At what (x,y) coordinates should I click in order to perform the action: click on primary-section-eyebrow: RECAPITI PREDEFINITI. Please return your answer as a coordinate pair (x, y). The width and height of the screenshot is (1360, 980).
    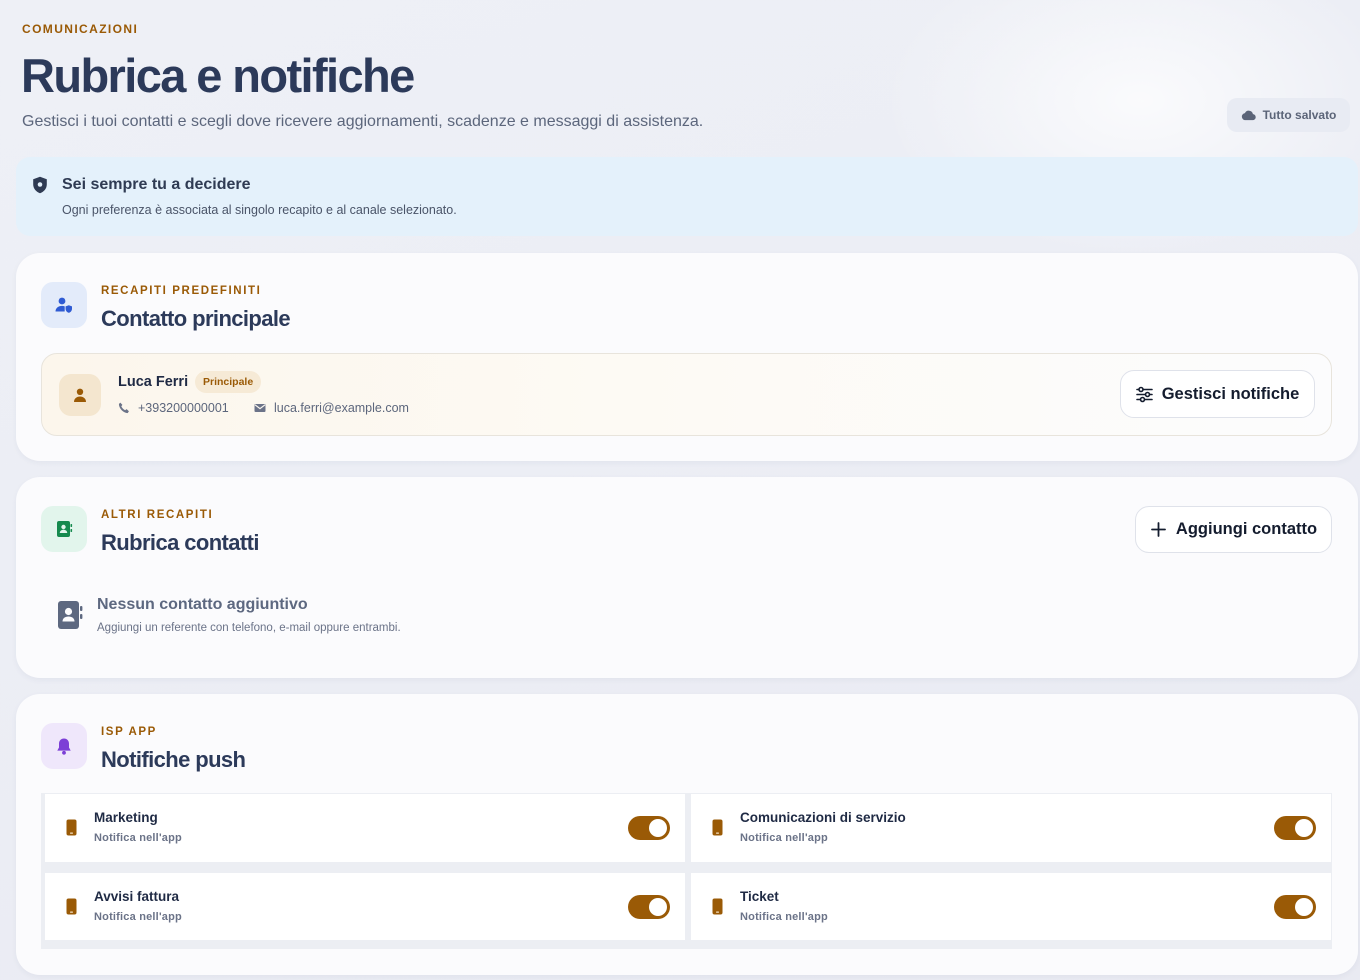
    Looking at the image, I should click on (181, 291).